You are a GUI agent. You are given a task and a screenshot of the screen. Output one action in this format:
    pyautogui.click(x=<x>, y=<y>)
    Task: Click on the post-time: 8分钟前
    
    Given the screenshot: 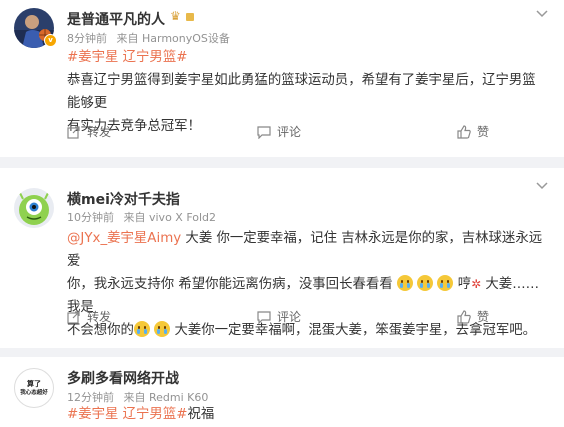 What is the action you would take?
    pyautogui.click(x=87, y=38)
    